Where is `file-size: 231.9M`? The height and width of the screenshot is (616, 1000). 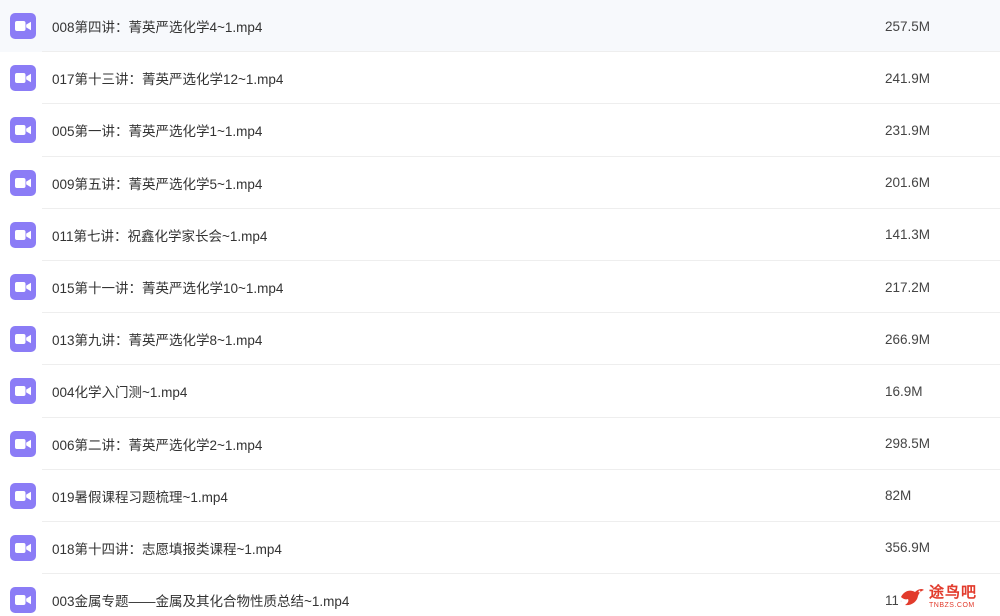
file-size: 231.9M is located at coordinates (908, 130).